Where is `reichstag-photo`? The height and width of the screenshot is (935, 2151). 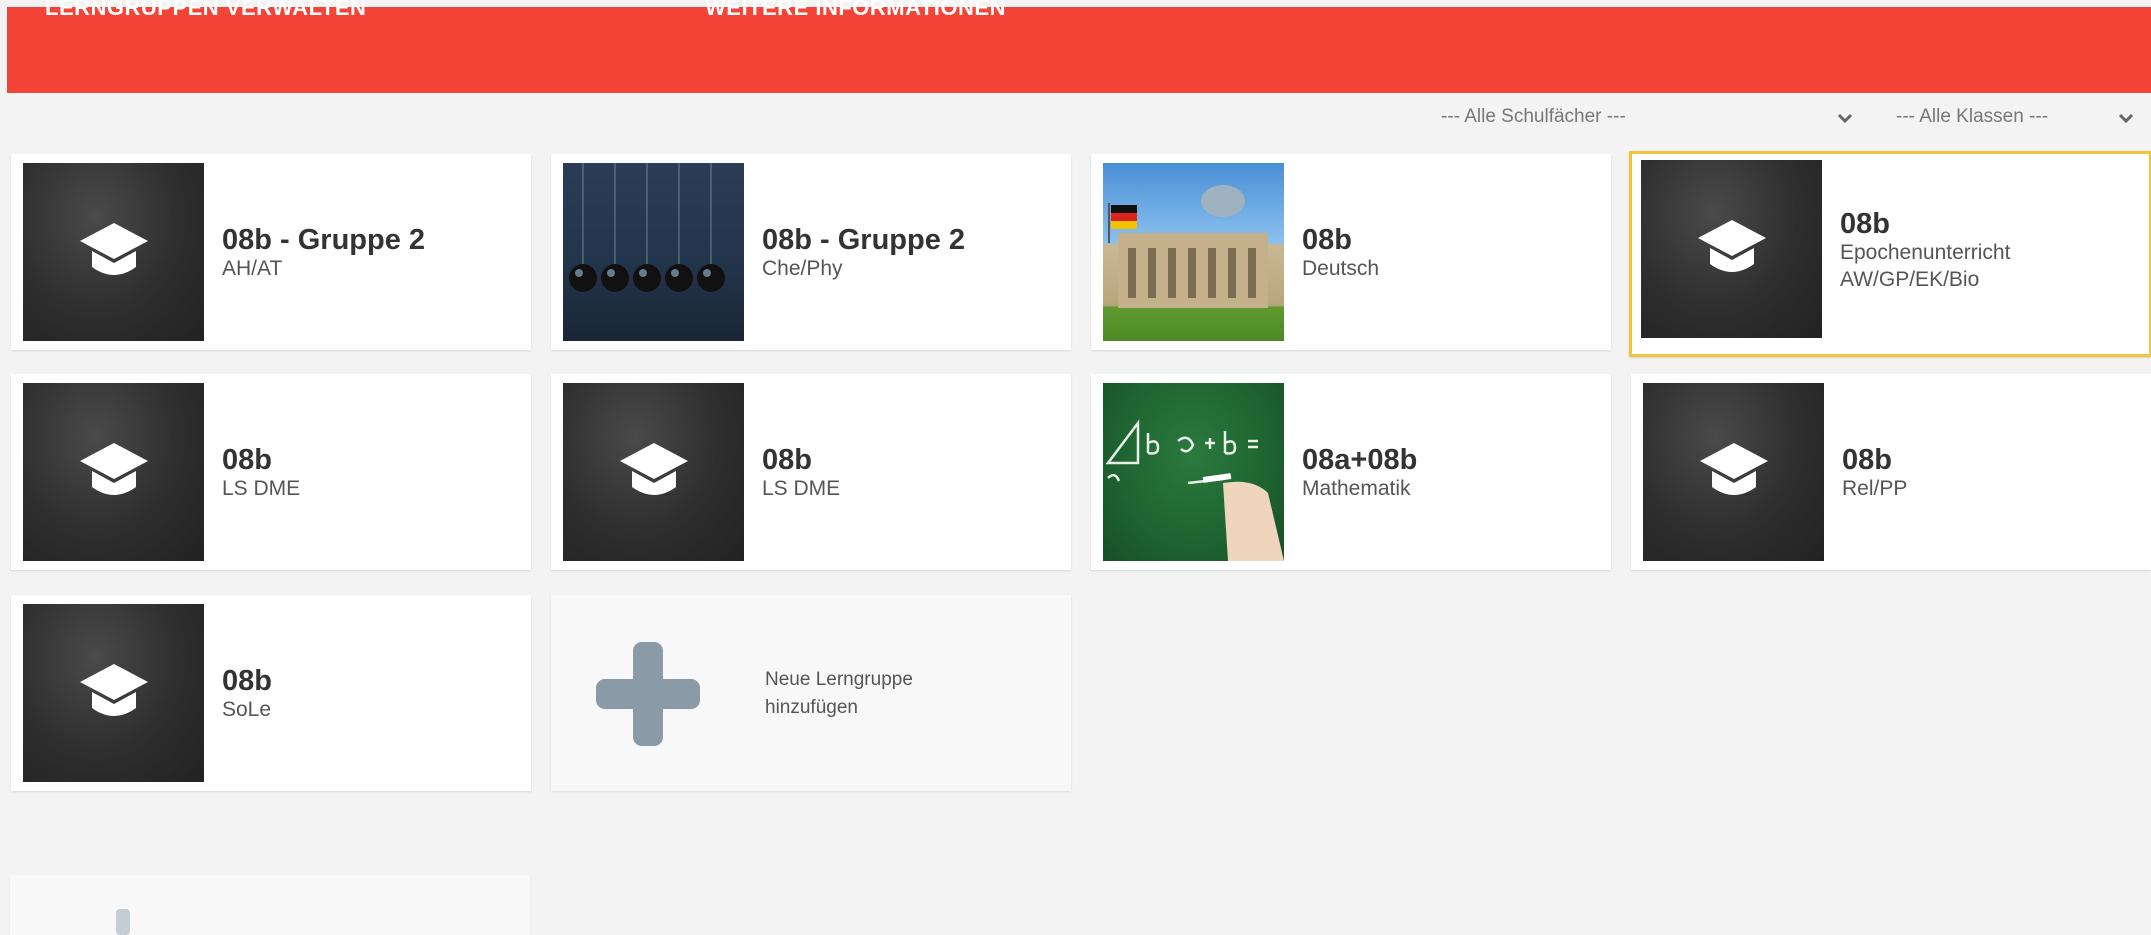 reichstag-photo is located at coordinates (1193, 252).